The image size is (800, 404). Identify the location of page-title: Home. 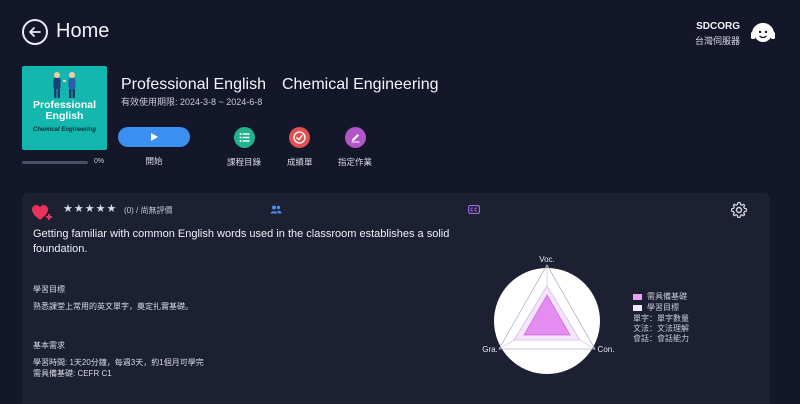
(83, 31).